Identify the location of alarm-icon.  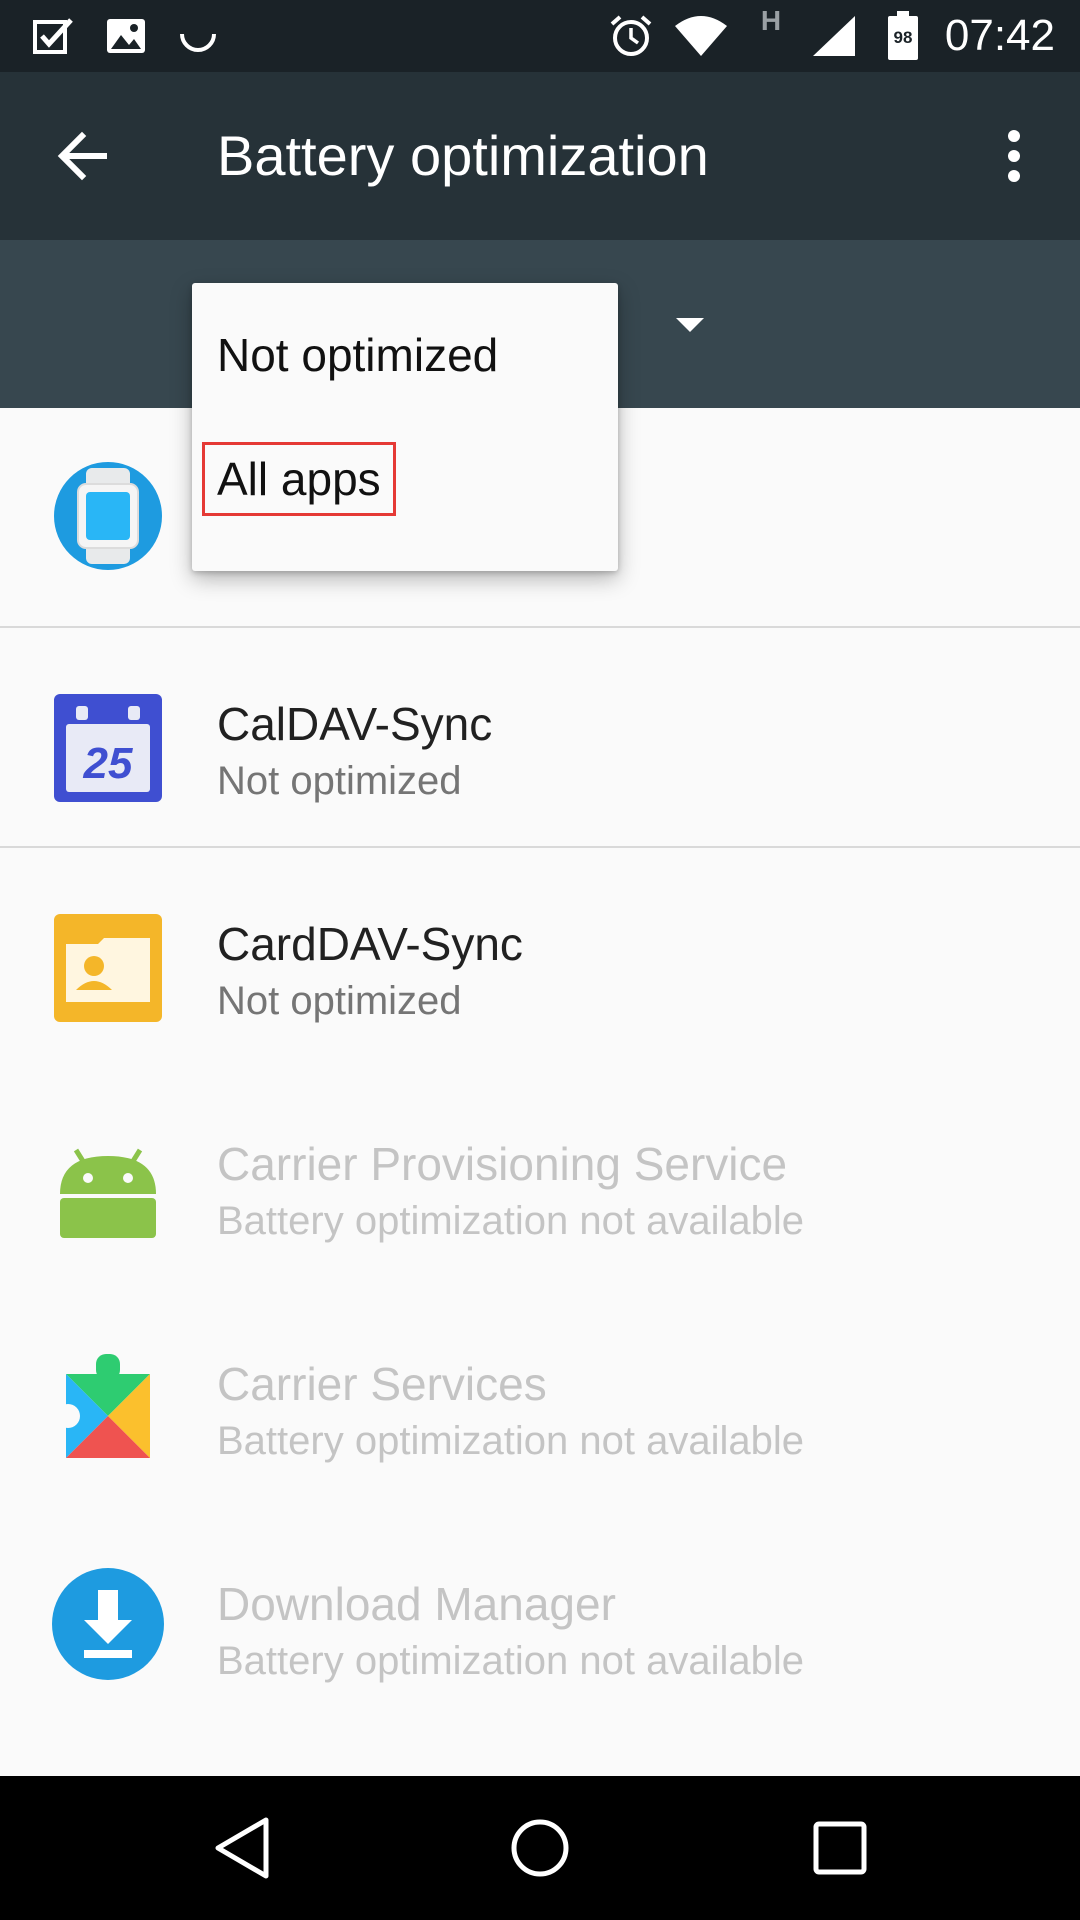
(631, 36).